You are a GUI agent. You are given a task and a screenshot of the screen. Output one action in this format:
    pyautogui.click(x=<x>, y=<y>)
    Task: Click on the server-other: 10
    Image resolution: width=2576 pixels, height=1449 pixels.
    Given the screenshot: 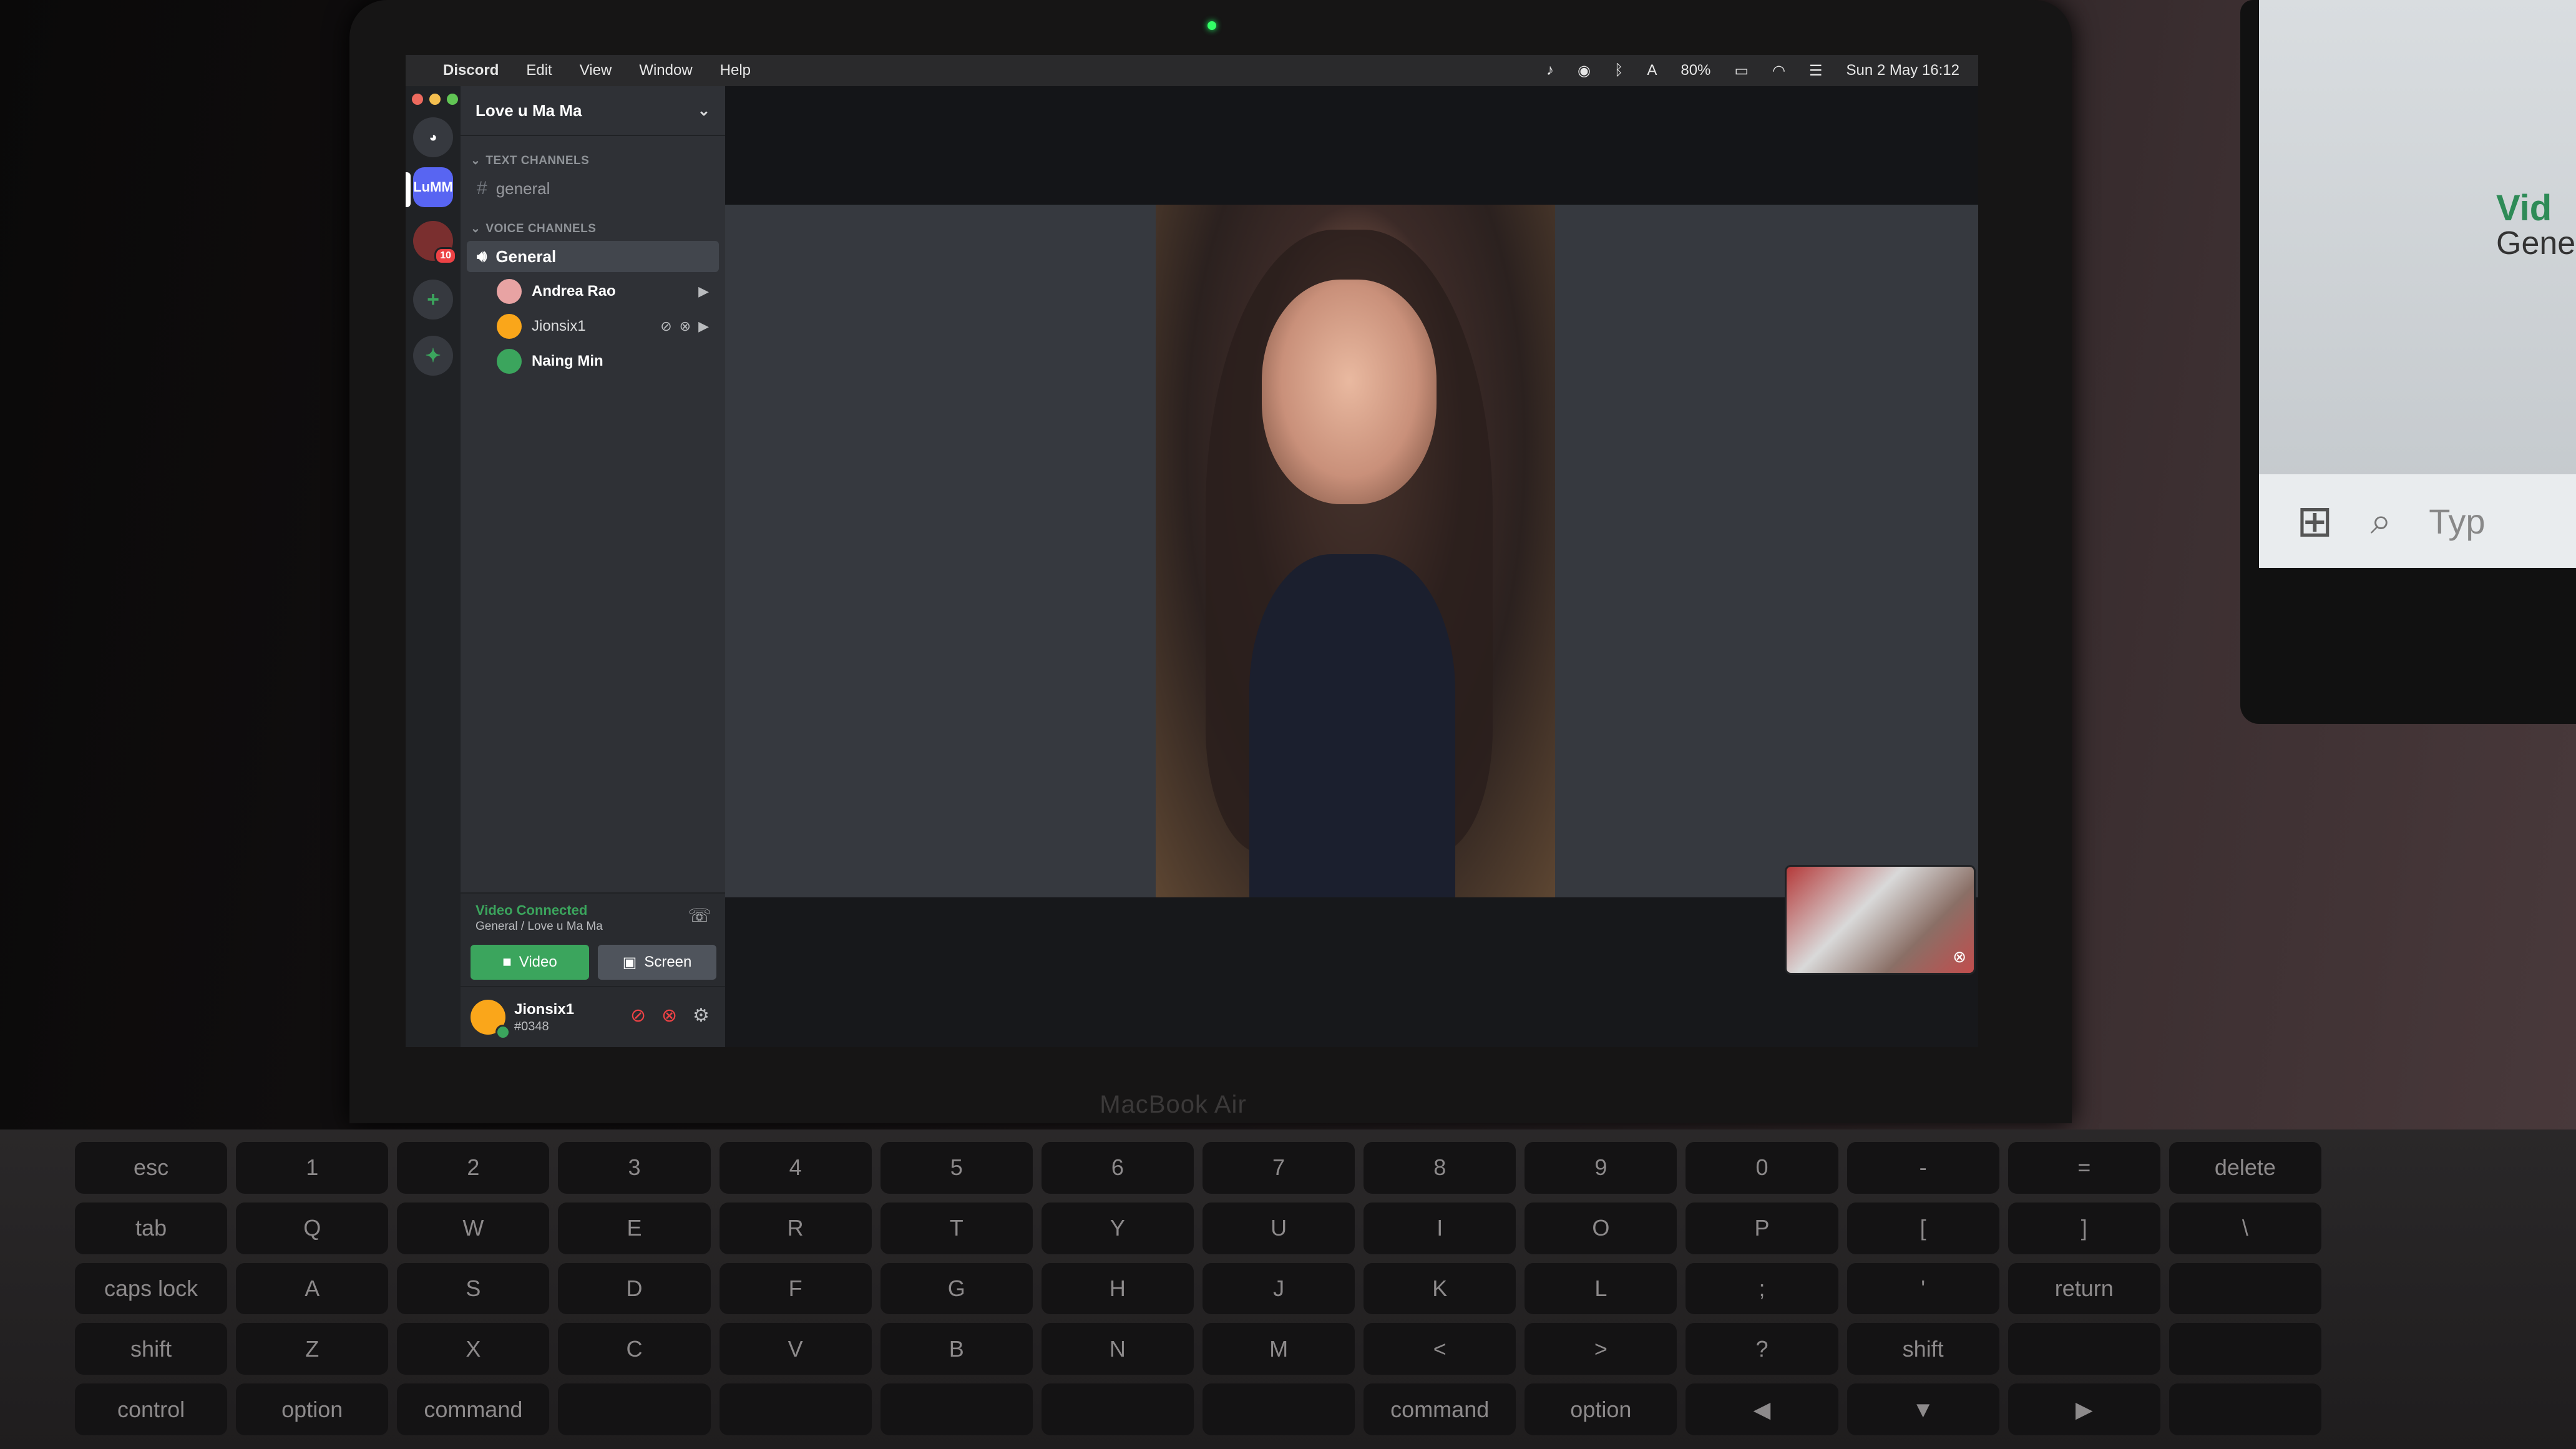 What is the action you would take?
    pyautogui.click(x=435, y=243)
    